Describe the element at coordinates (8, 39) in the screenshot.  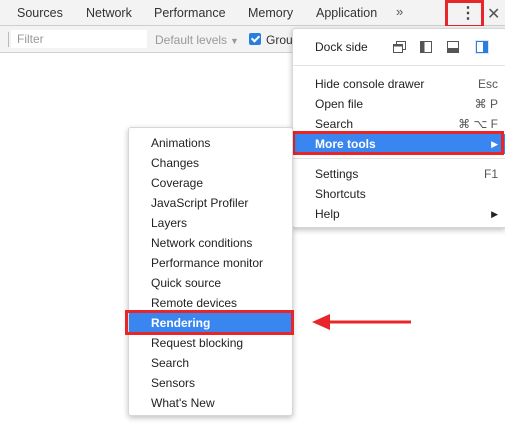
I see `toolbar-divider` at that location.